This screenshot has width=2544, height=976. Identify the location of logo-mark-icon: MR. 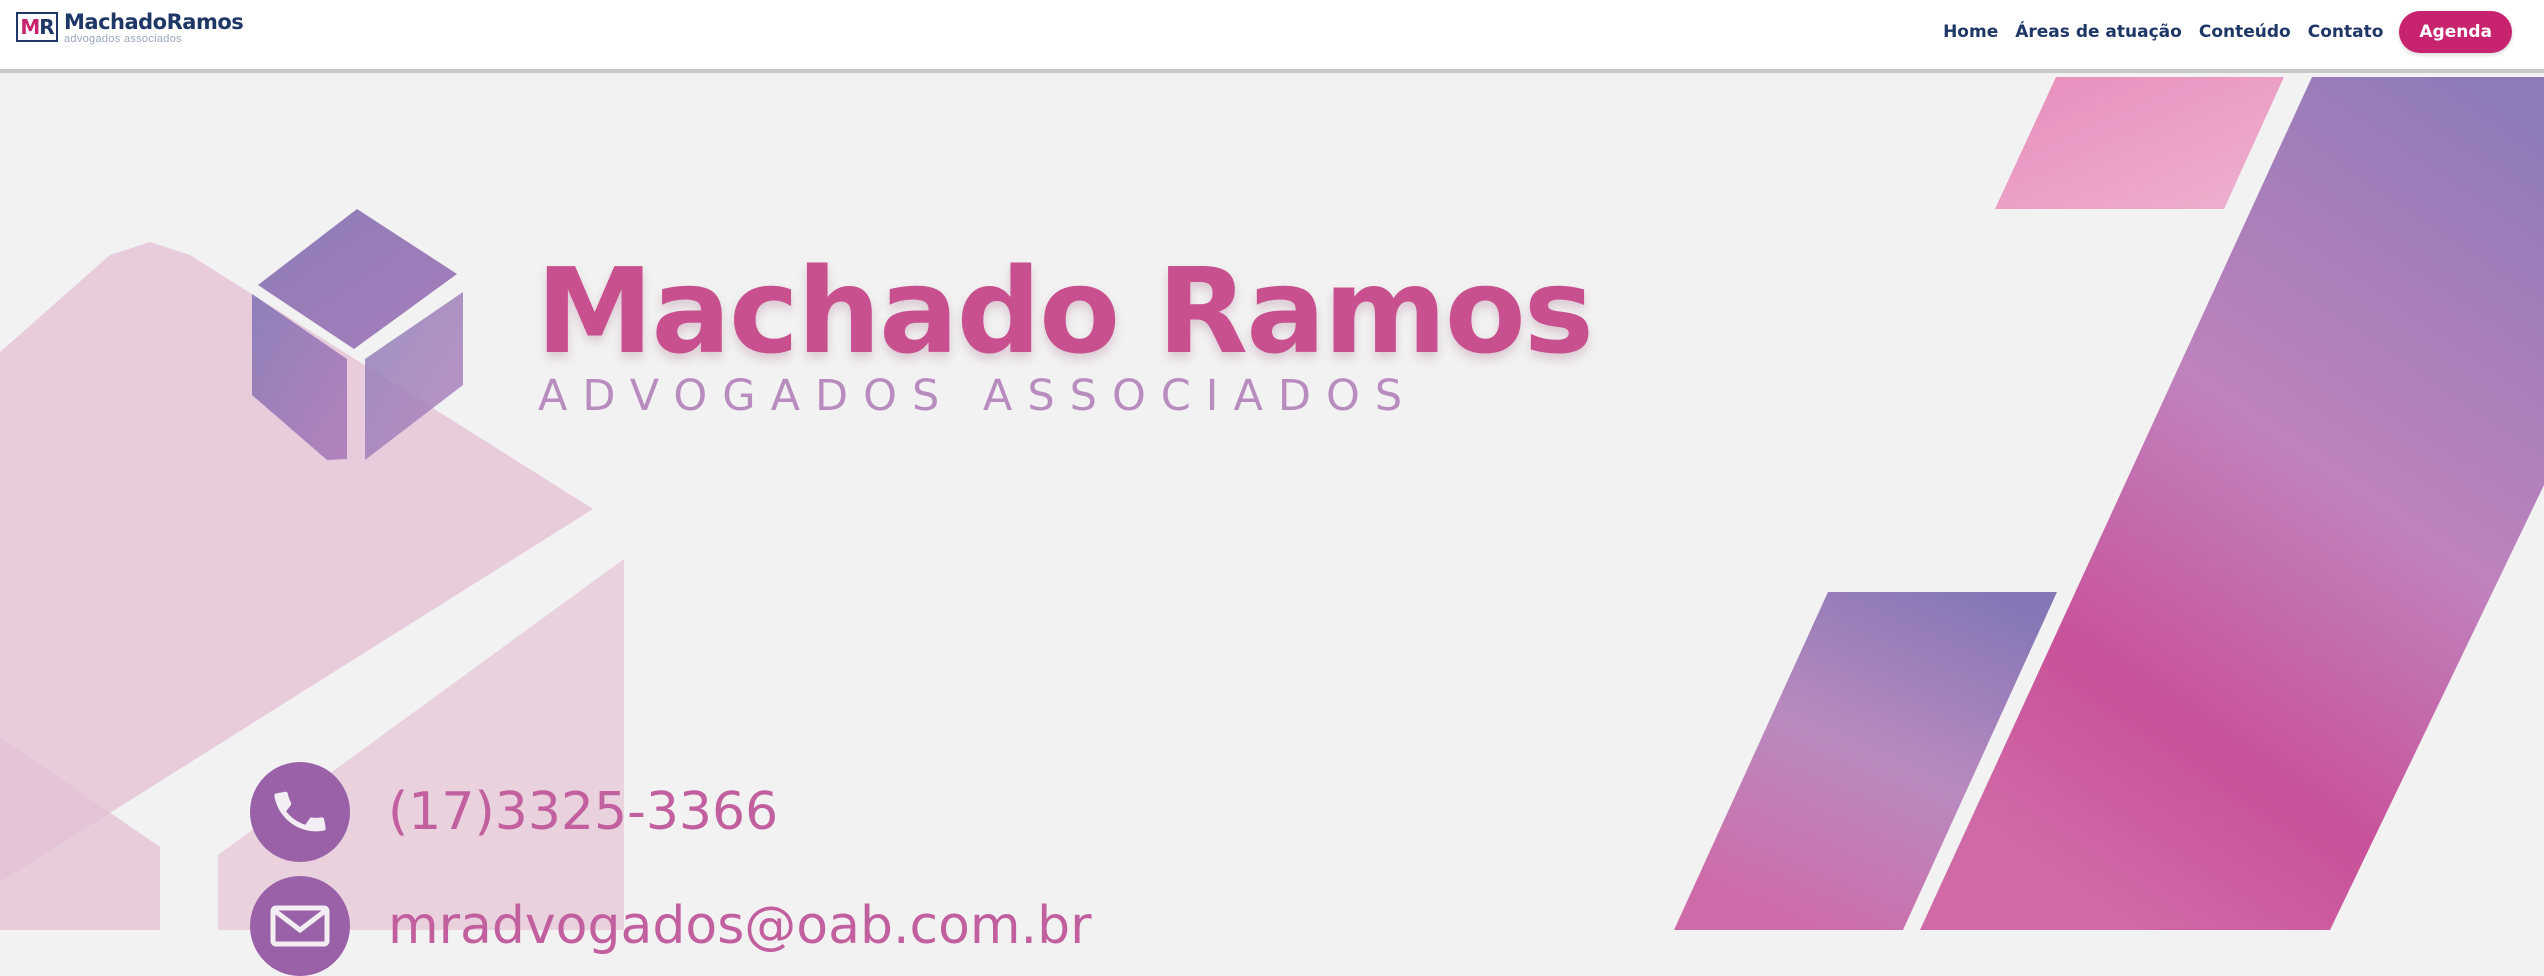
(37, 27).